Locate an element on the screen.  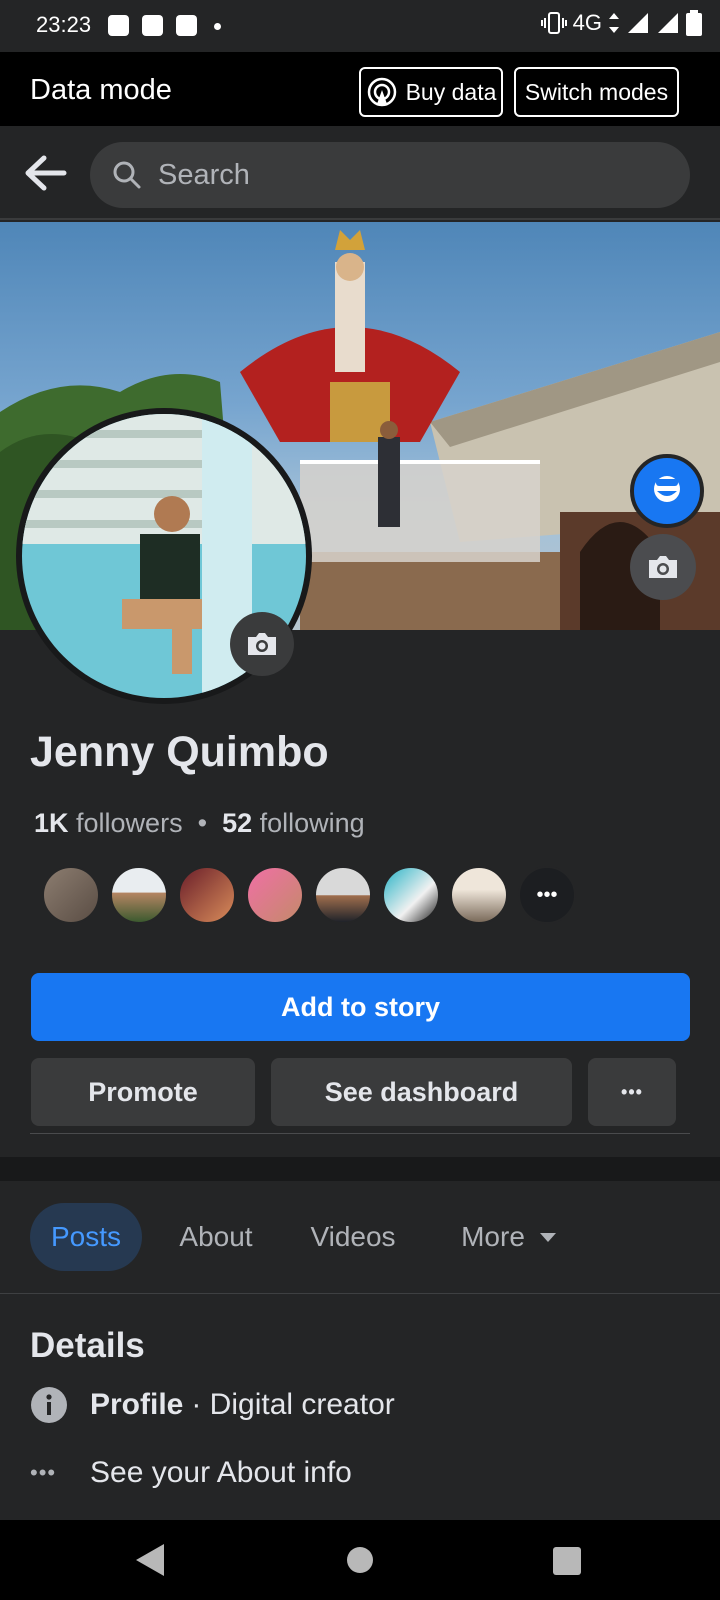
more-options-button: ••• is located at coordinates (632, 1092).